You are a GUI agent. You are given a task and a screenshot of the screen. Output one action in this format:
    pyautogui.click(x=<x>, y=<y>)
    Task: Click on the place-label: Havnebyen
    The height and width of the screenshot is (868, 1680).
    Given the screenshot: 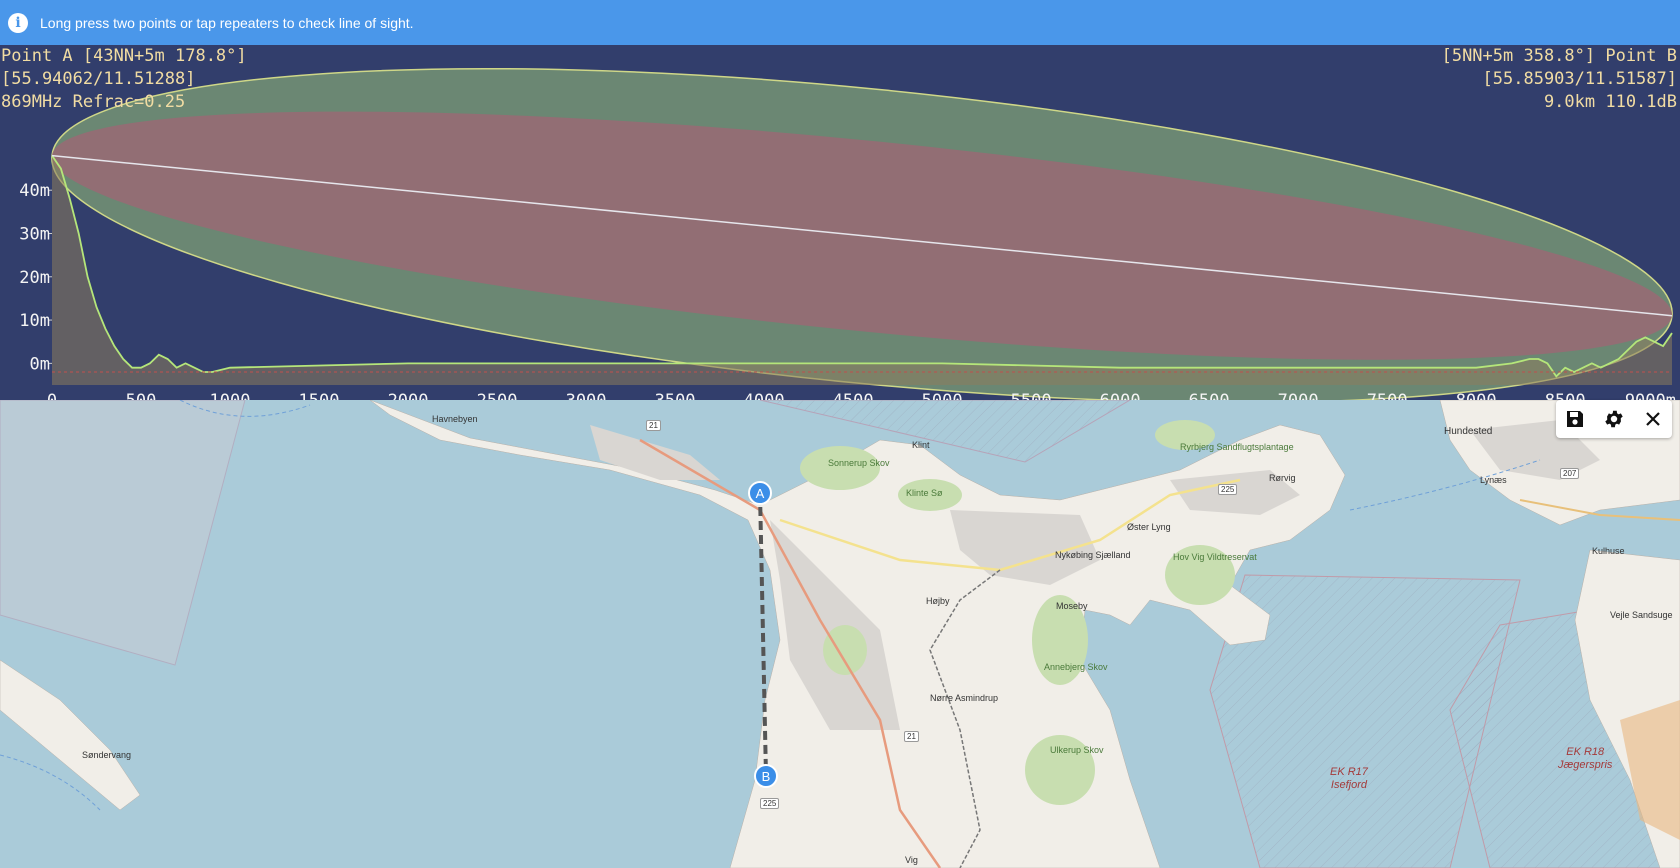 What is the action you would take?
    pyautogui.click(x=455, y=419)
    